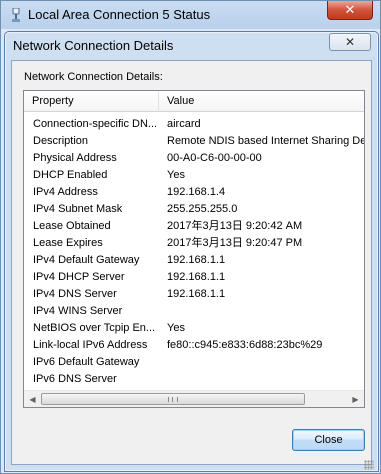 The width and height of the screenshot is (381, 474). What do you see at coordinates (261, 101) in the screenshot?
I see `column-header-value: Value` at bounding box center [261, 101].